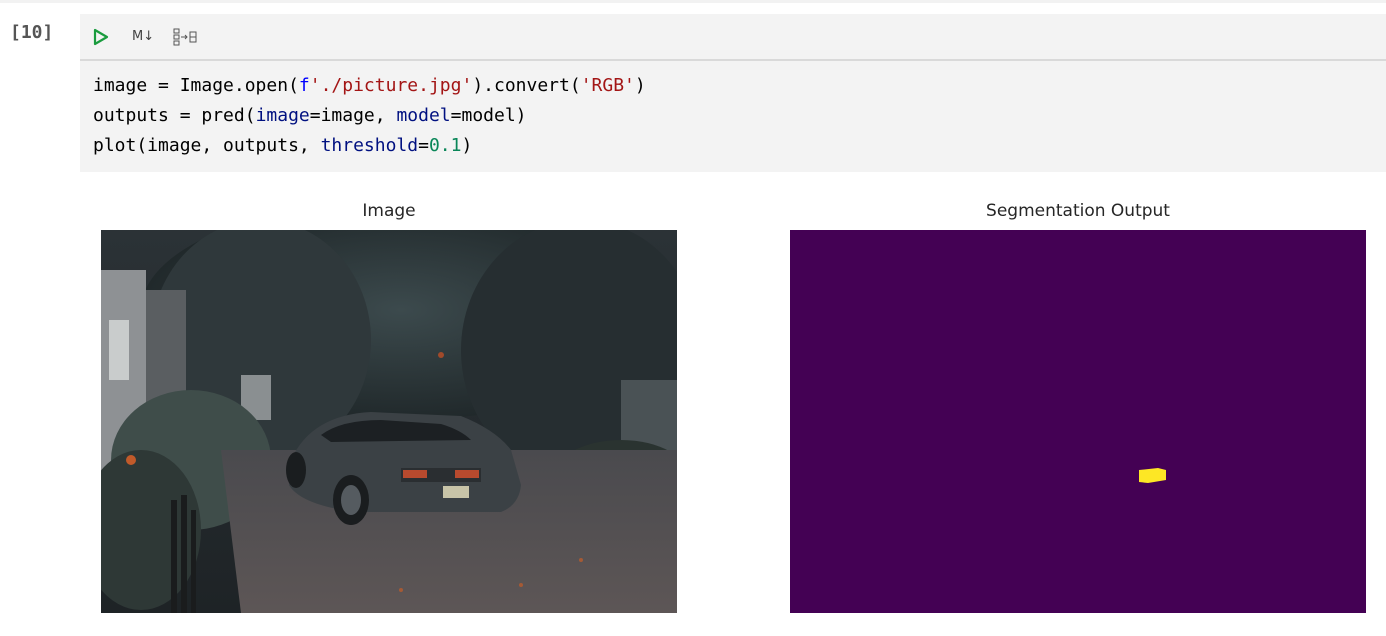  I want to click on run-cell-button, so click(101, 37).